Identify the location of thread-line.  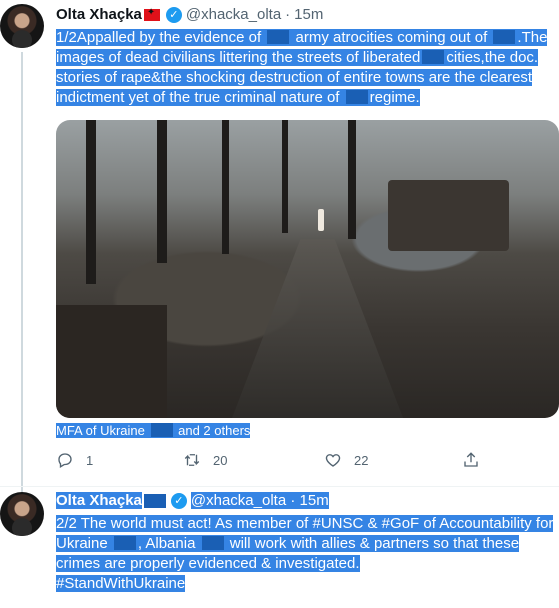
(22, 272).